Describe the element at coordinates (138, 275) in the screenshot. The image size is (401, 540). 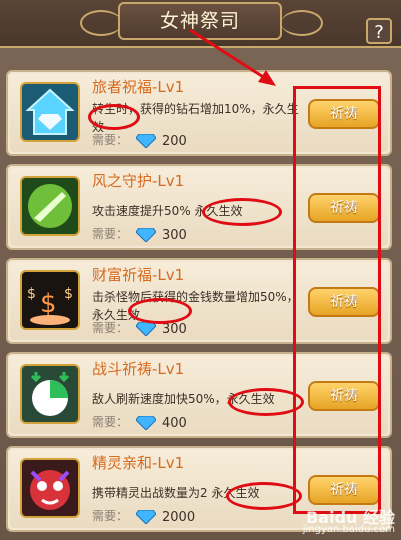
I see `skill-name: 财富祈福-Lv1` at that location.